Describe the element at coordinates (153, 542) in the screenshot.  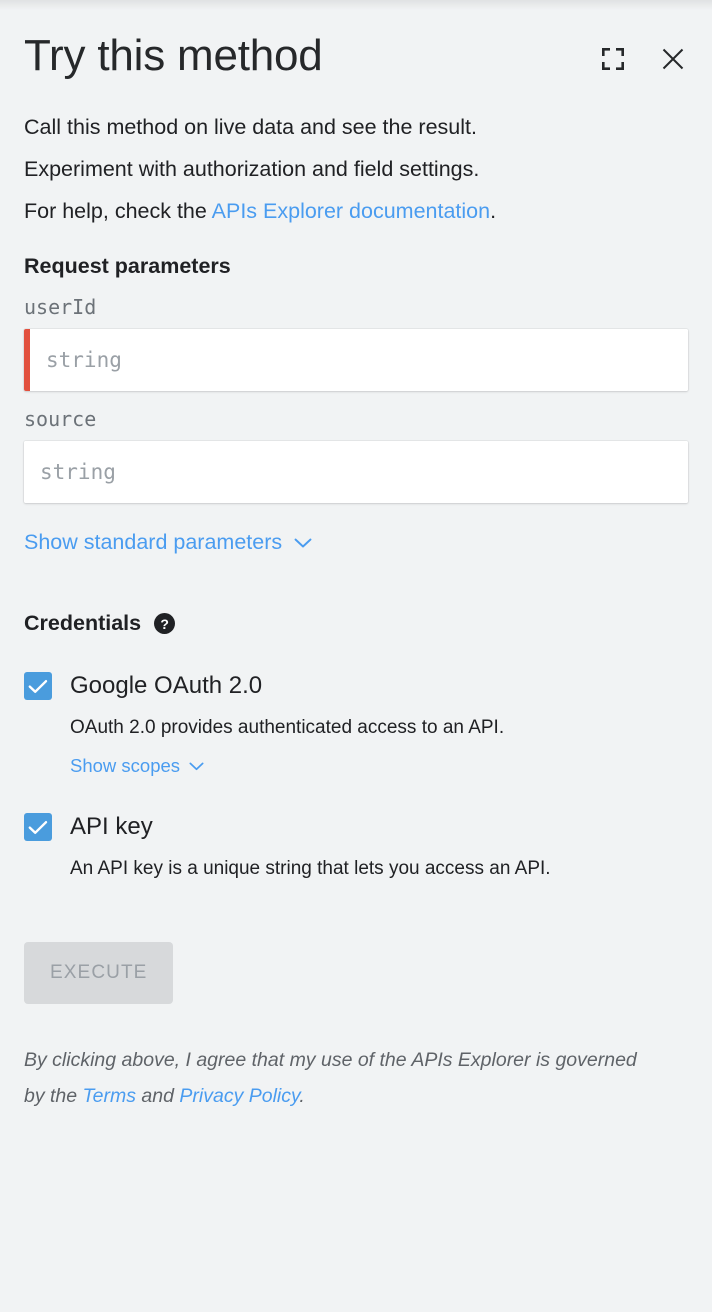
I see `show-standard-parameters-label: Show standard parameters` at that location.